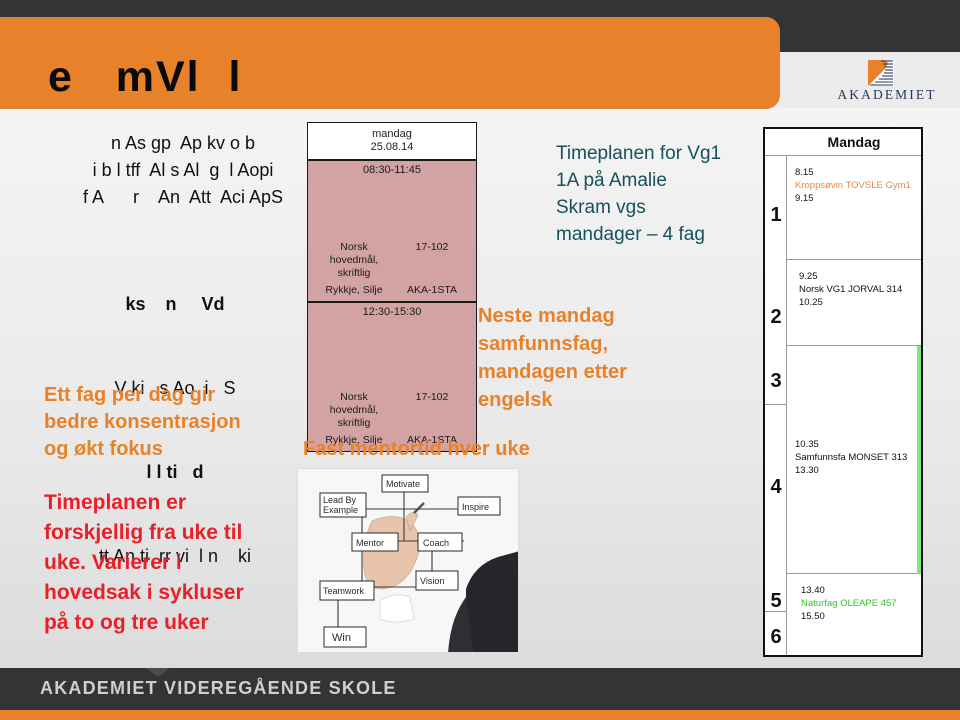 Image resolution: width=960 pixels, height=720 pixels. What do you see at coordinates (340, 510) in the screenshot?
I see `svg-text: Example` at bounding box center [340, 510].